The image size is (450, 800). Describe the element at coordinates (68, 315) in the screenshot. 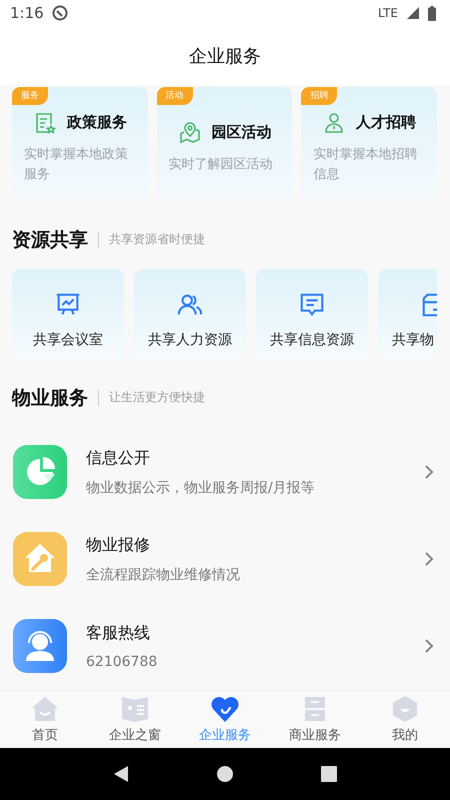

I see `resource-card: 共享会议室` at that location.